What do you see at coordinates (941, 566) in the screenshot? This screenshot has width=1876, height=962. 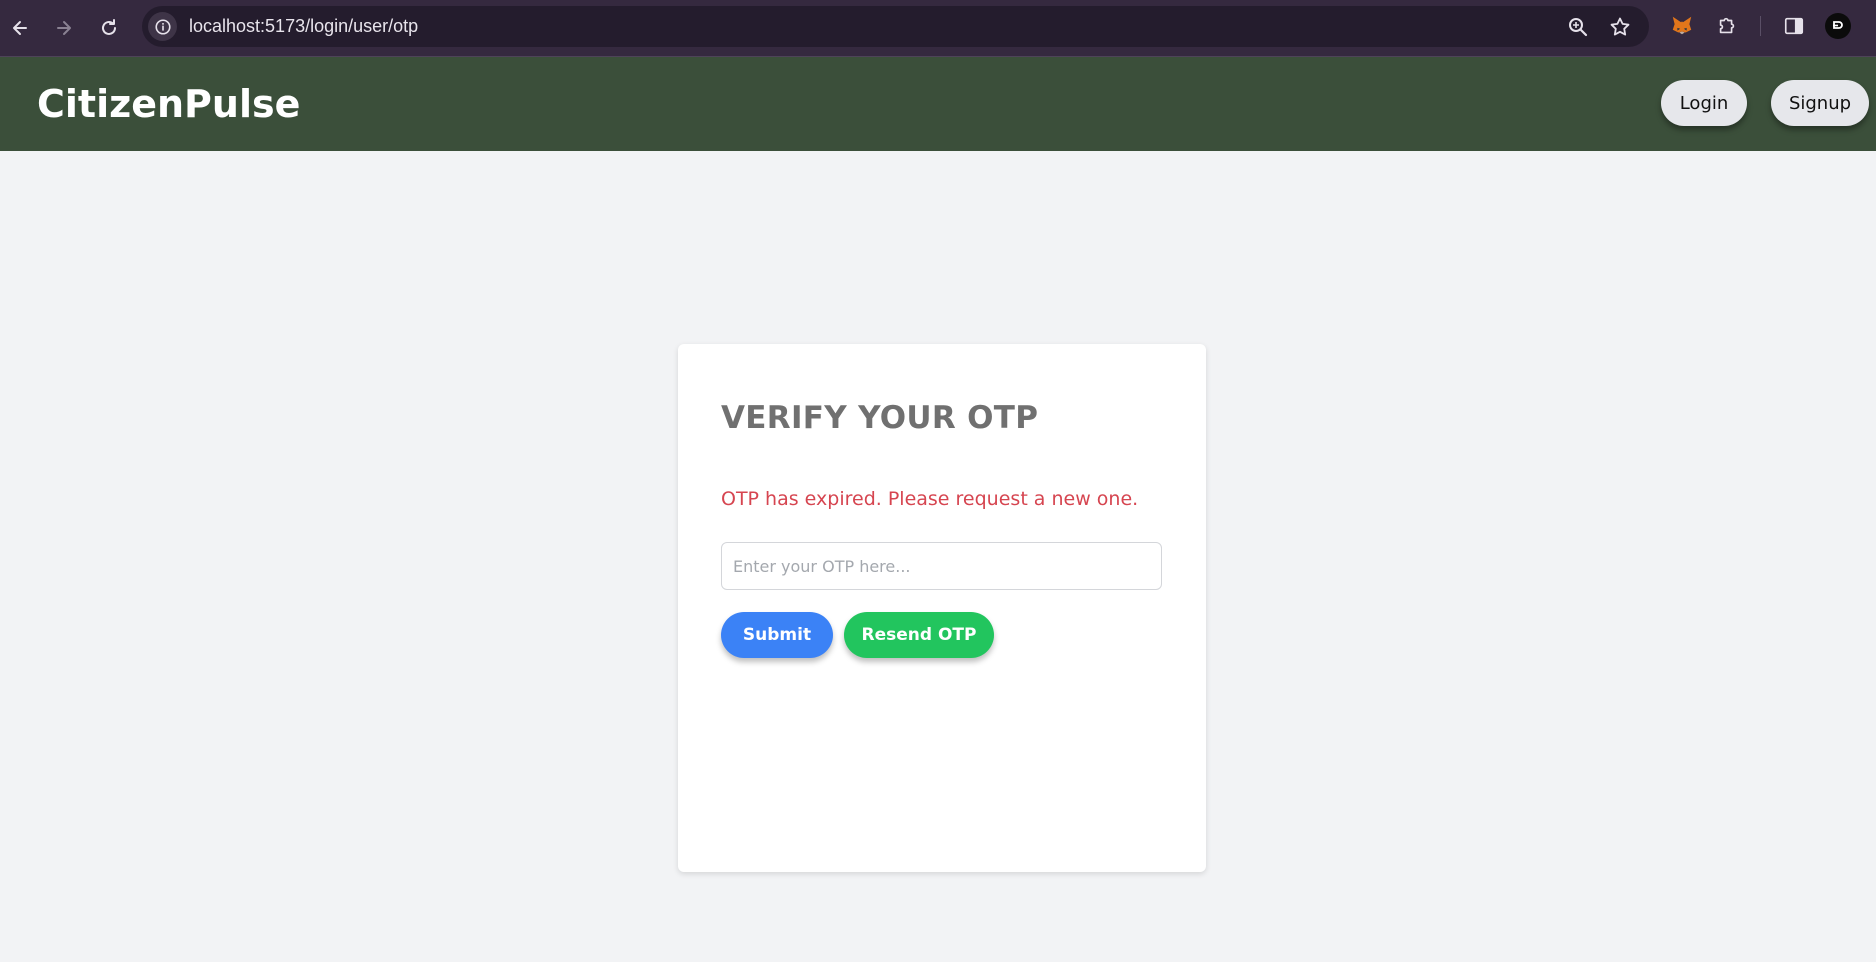 I see `otp-input` at bounding box center [941, 566].